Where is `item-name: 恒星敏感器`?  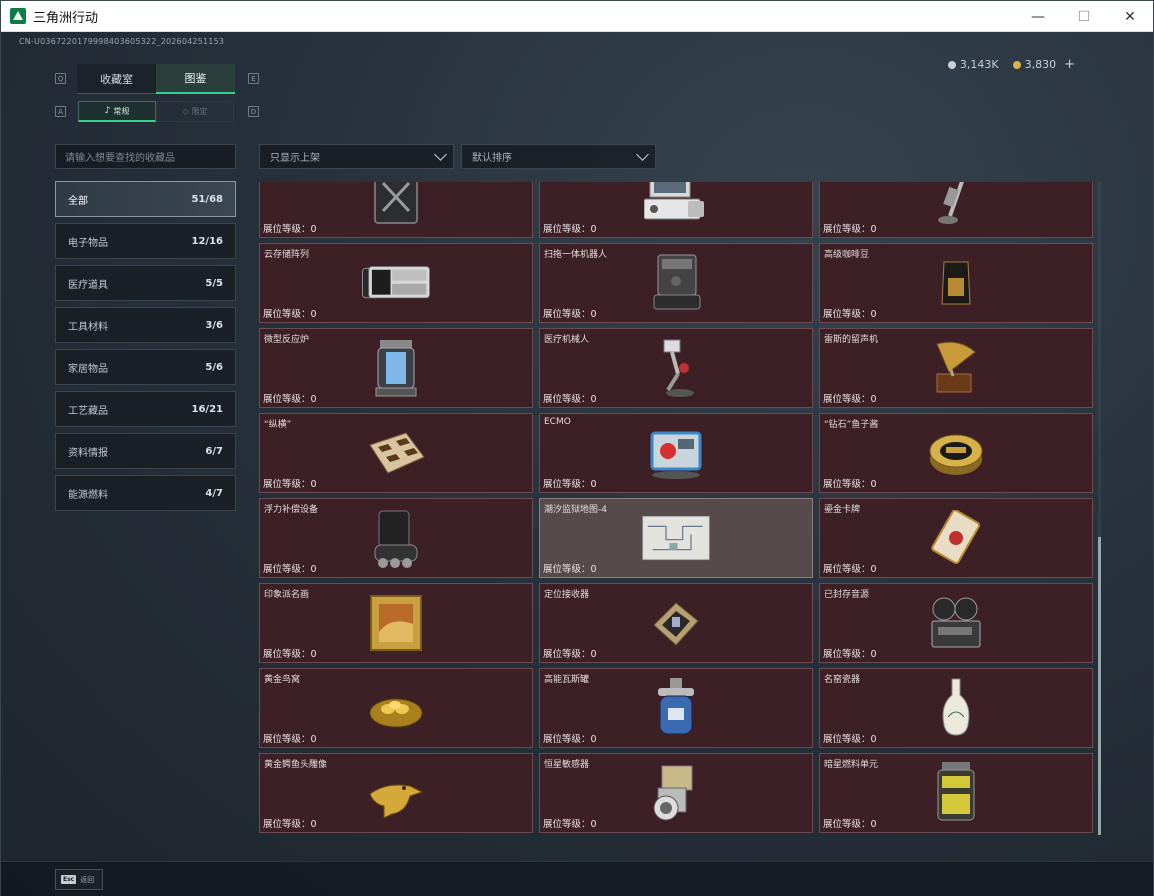 item-name: 恒星敏感器 is located at coordinates (567, 765).